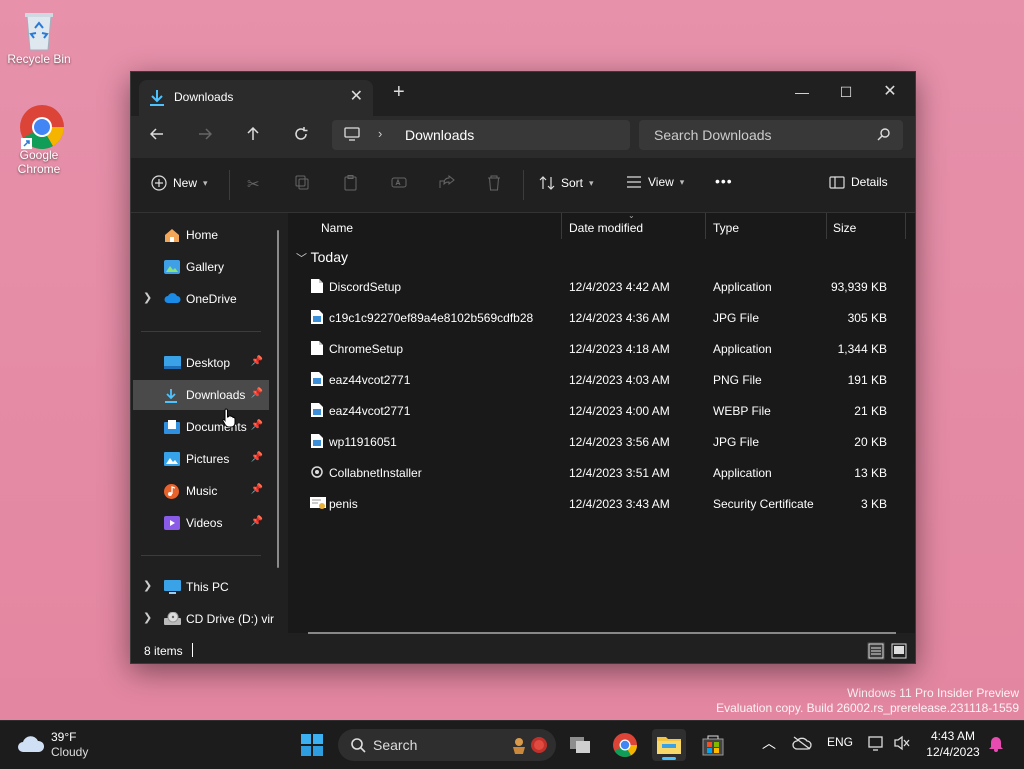 The width and height of the screenshot is (1024, 769). Describe the element at coordinates (581, 745) in the screenshot. I see `task-view-button` at that location.